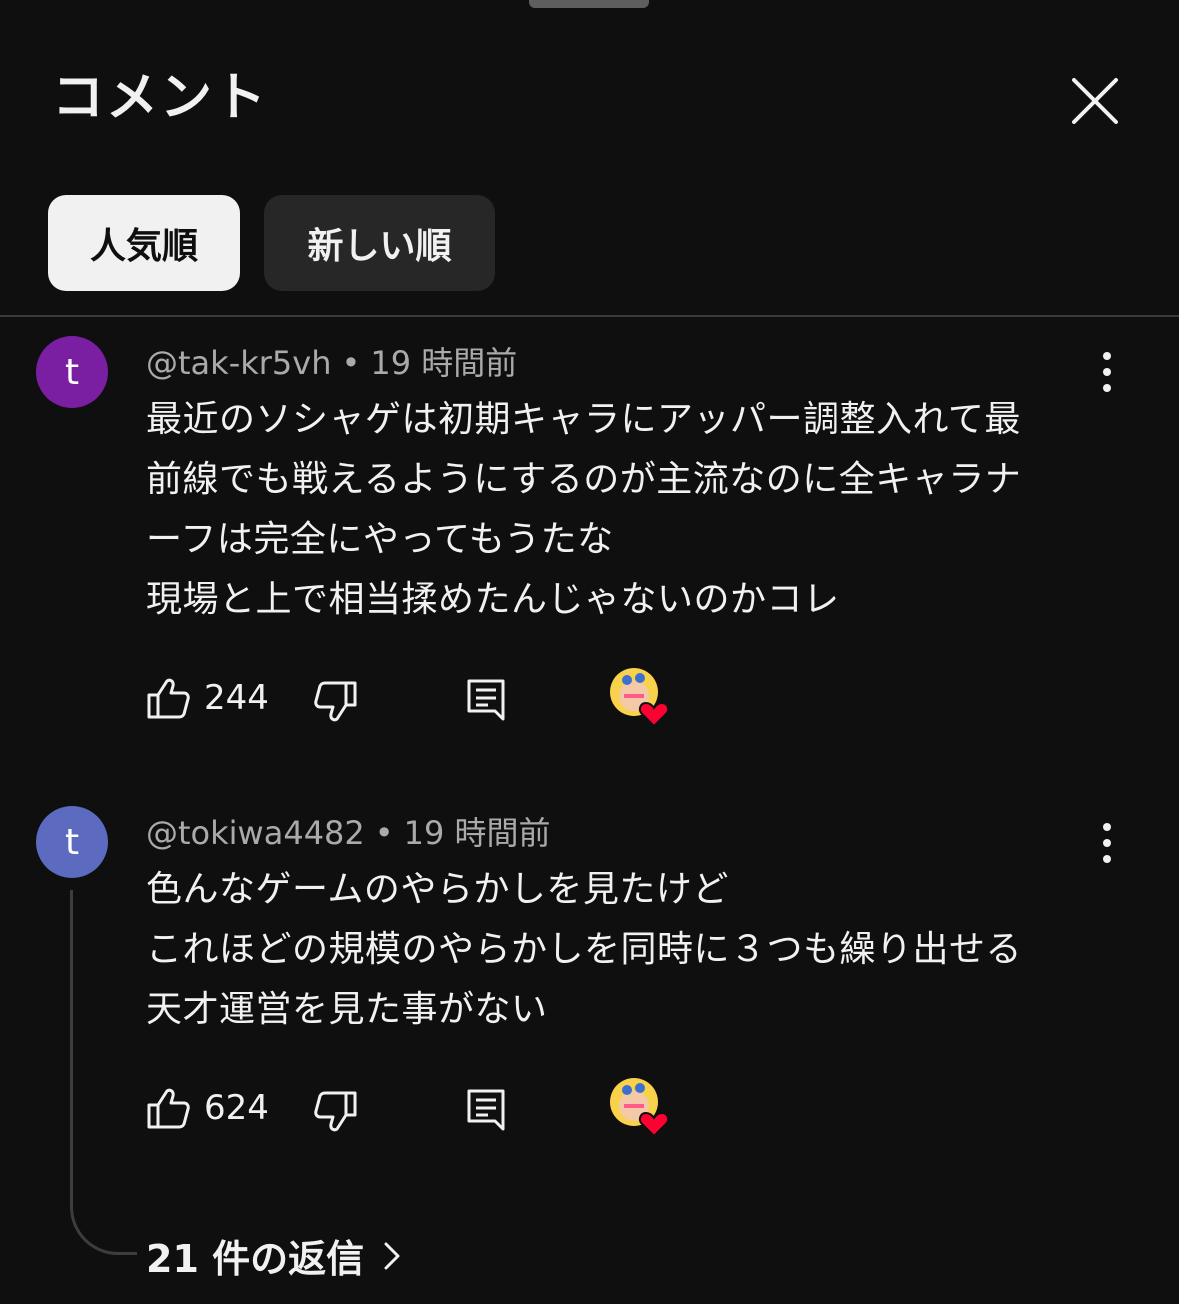 The height and width of the screenshot is (1304, 1179). Describe the element at coordinates (160, 98) in the screenshot. I see `page-title: コメント` at that location.